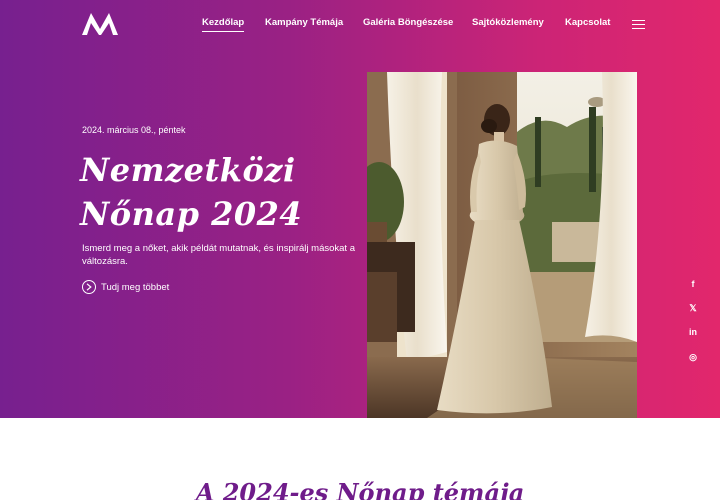  Describe the element at coordinates (100, 24) in the screenshot. I see `brand-logo` at that location.